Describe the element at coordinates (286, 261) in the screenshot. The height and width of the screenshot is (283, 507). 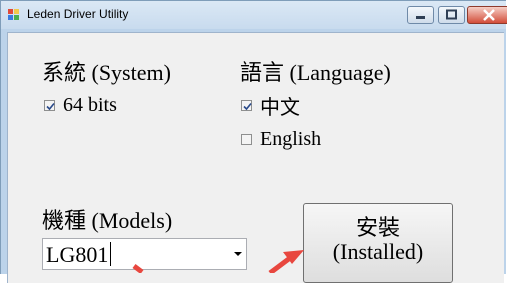
I see `annotation-arrow-right` at that location.